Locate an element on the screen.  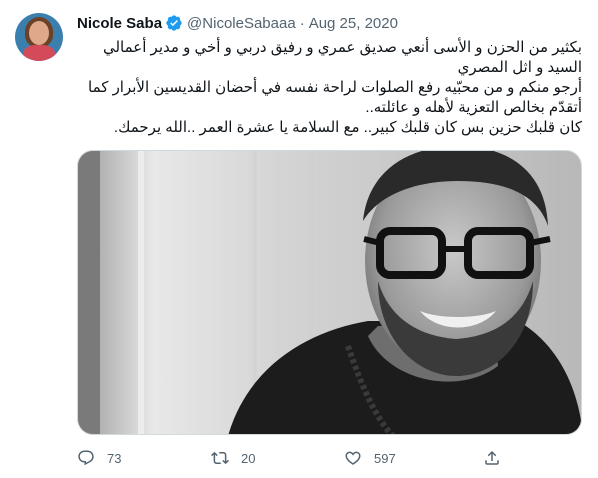
like-button: 597 is located at coordinates (370, 458).